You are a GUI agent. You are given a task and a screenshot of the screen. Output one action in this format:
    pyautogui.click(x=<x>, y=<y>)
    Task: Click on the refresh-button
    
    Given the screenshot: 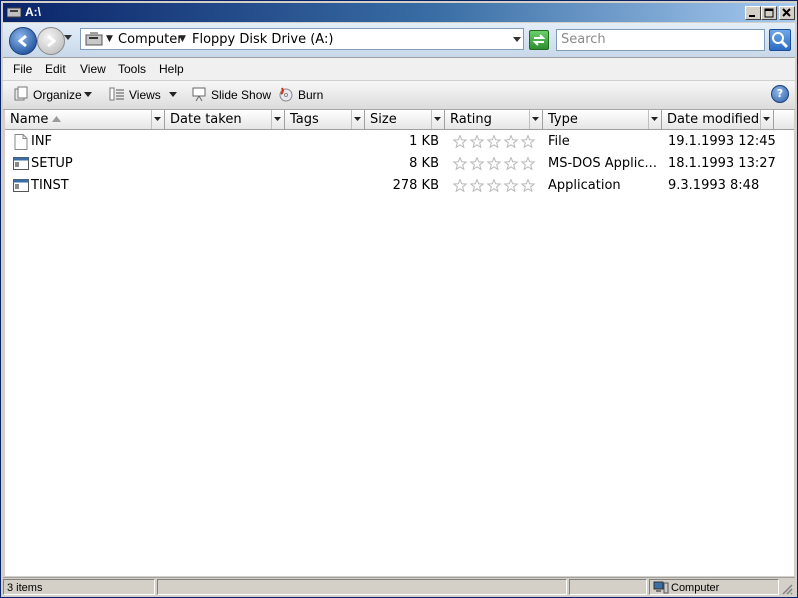 What is the action you would take?
    pyautogui.click(x=539, y=40)
    